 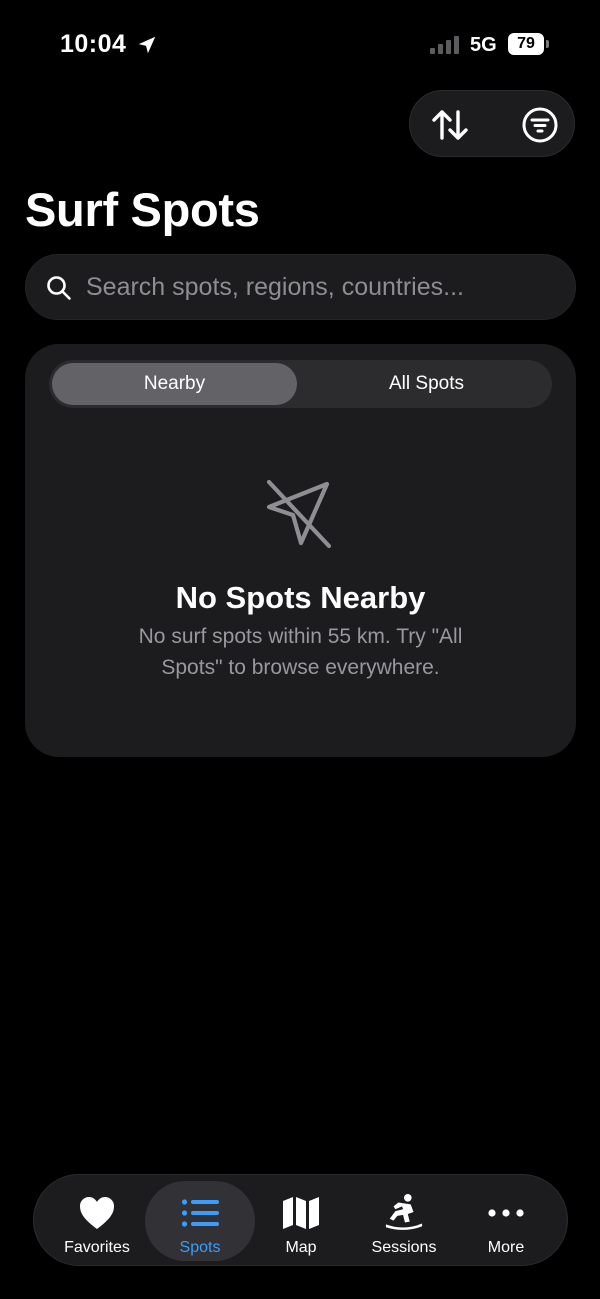 I want to click on tab-bar: Favorites Spots Map Sessions More, so click(x=300, y=1220).